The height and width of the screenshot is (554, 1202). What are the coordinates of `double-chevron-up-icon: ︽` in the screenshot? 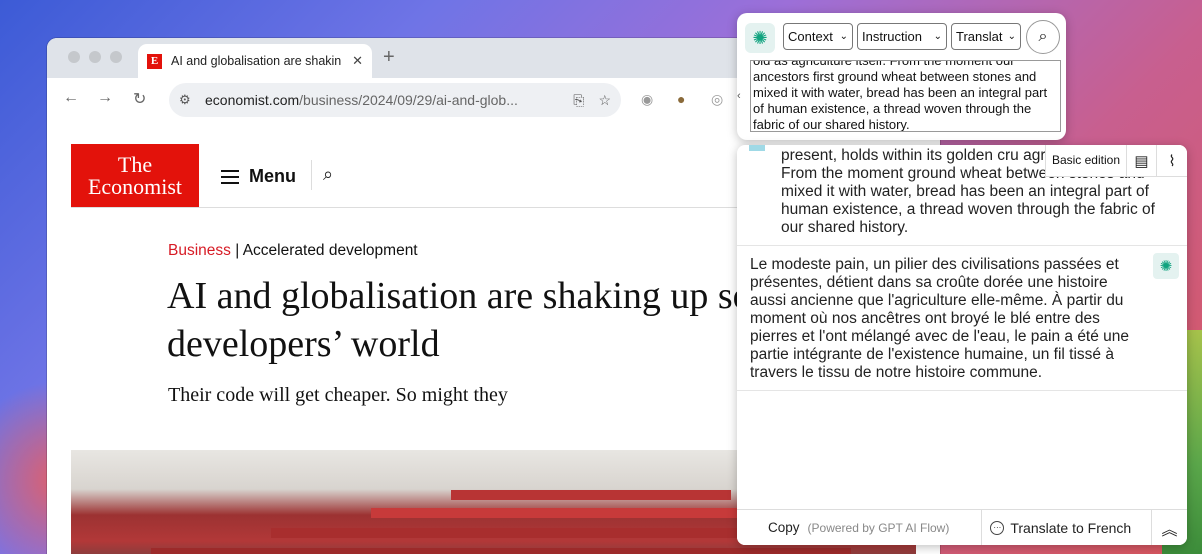 It's located at (1169, 527).